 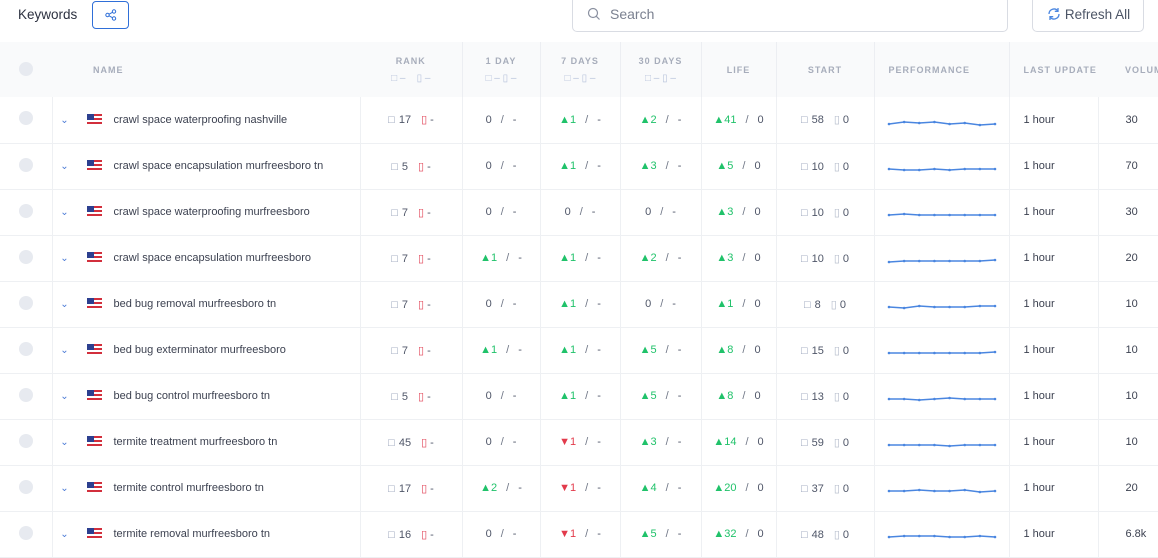 I want to click on life-value: 3, so click(x=730, y=258).